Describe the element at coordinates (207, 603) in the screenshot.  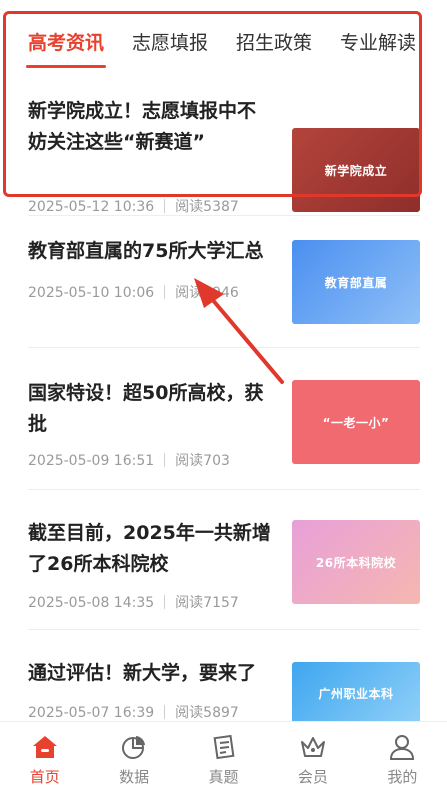
I see `article-reads: 阅读7157` at that location.